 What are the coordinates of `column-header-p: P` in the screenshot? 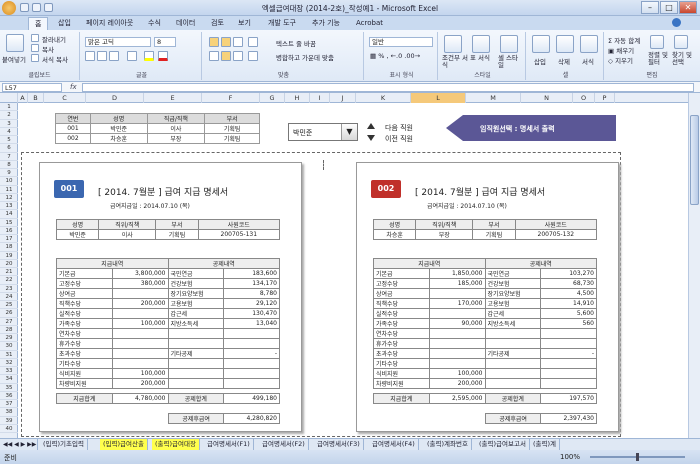 It's located at (605, 98).